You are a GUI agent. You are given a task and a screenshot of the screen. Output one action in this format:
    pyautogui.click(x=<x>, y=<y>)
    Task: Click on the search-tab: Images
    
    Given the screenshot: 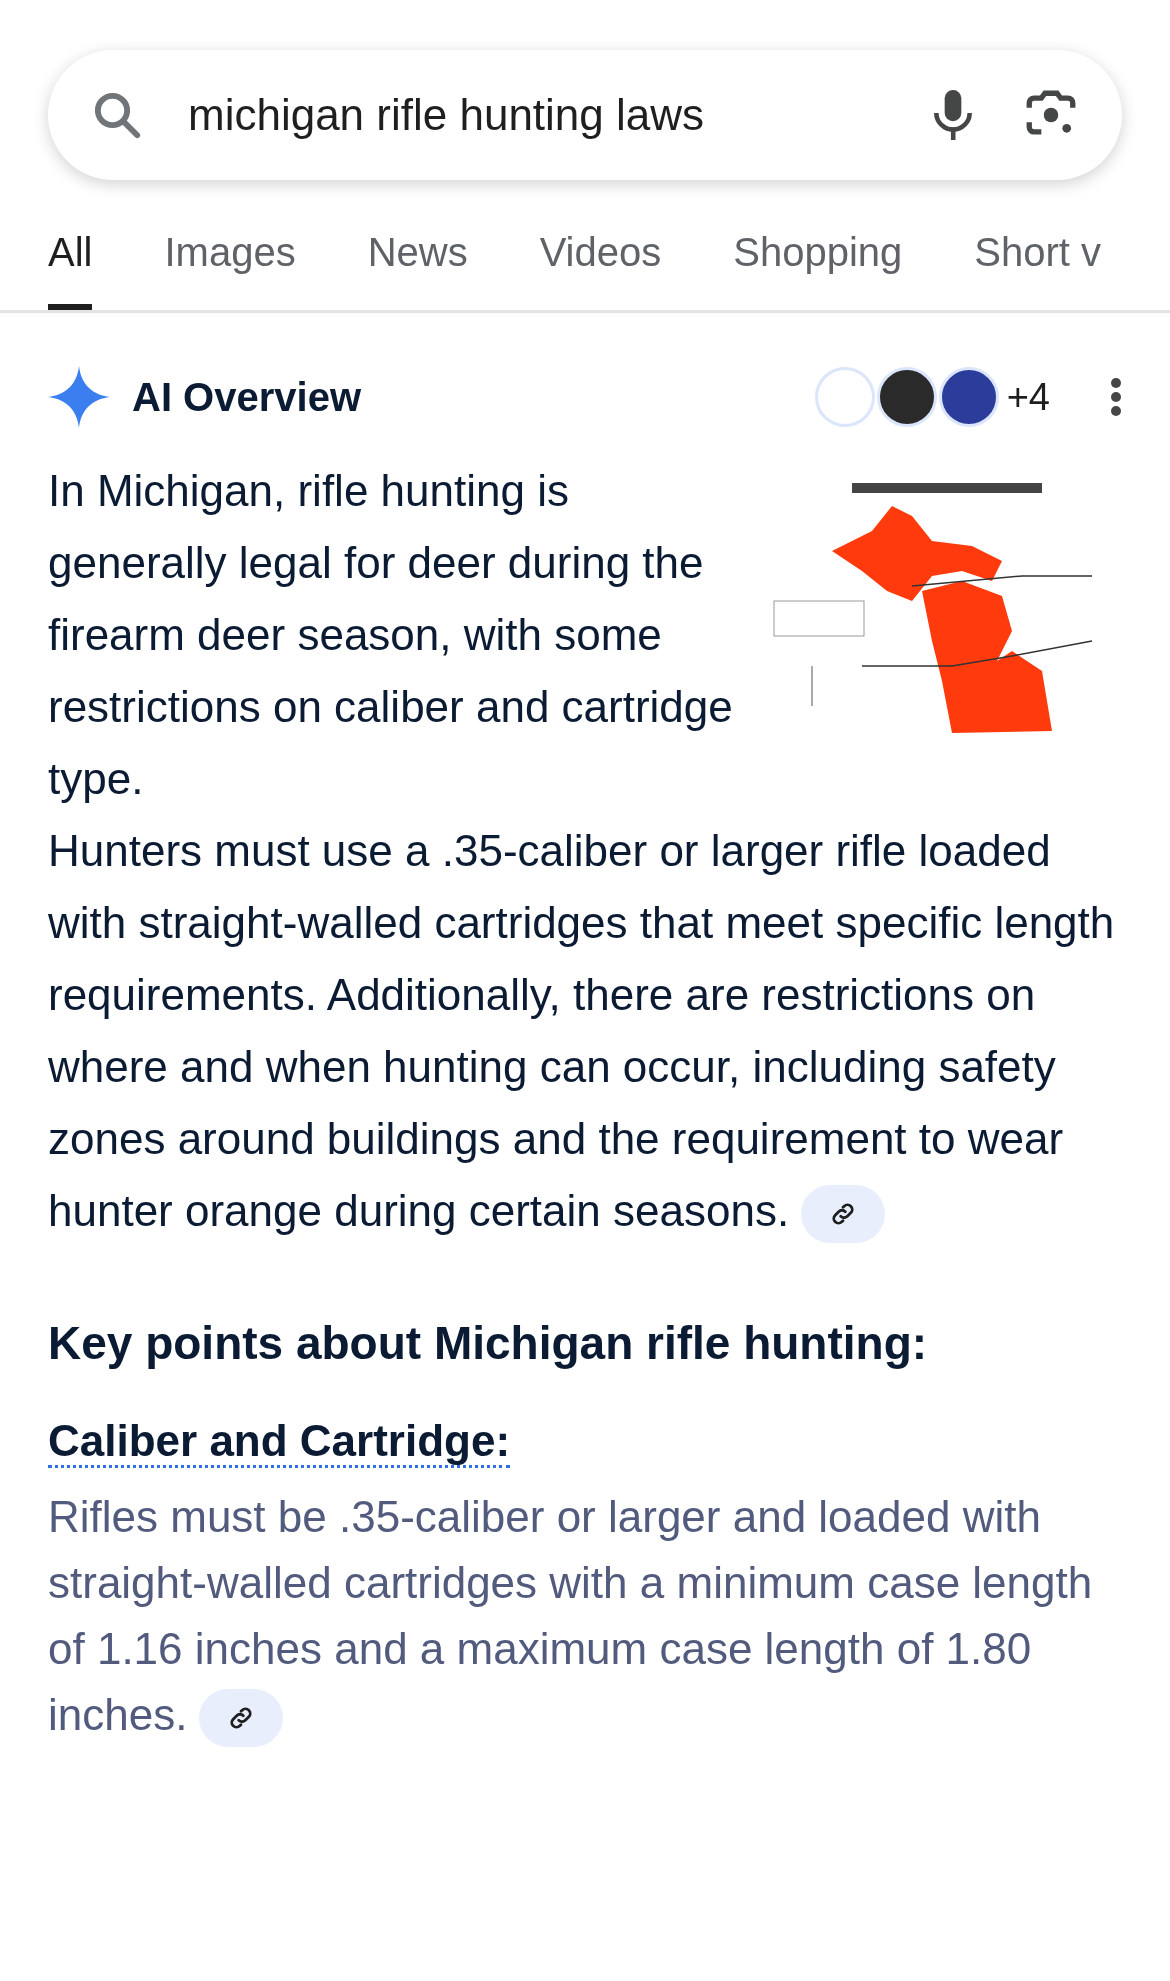 What is the action you would take?
    pyautogui.click(x=230, y=263)
    